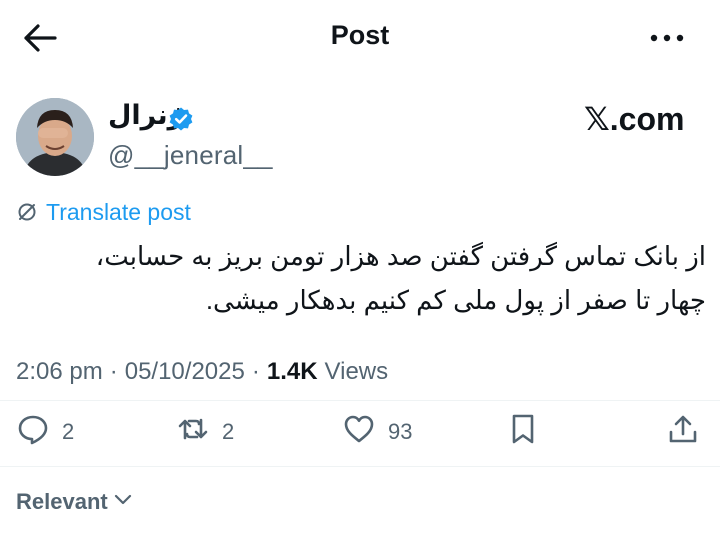 Image resolution: width=720 pixels, height=545 pixels. I want to click on more-options-button, so click(668, 38).